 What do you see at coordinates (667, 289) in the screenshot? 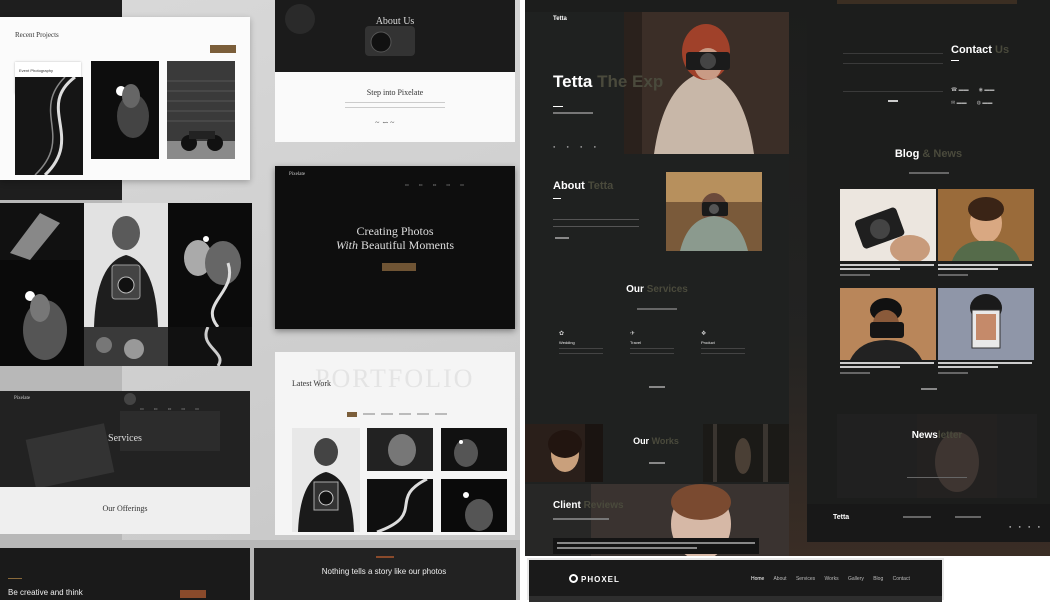
I see `services-word: Services` at bounding box center [667, 289].